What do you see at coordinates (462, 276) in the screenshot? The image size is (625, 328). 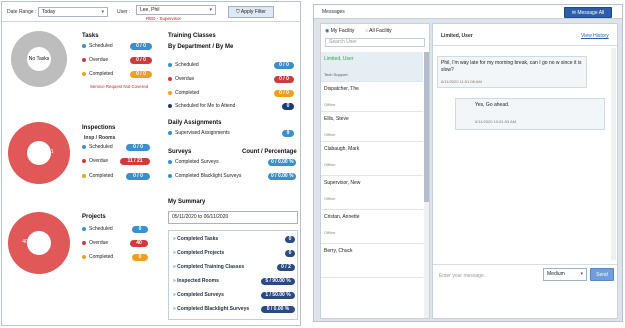 I see `message-input: Enter your message.` at bounding box center [462, 276].